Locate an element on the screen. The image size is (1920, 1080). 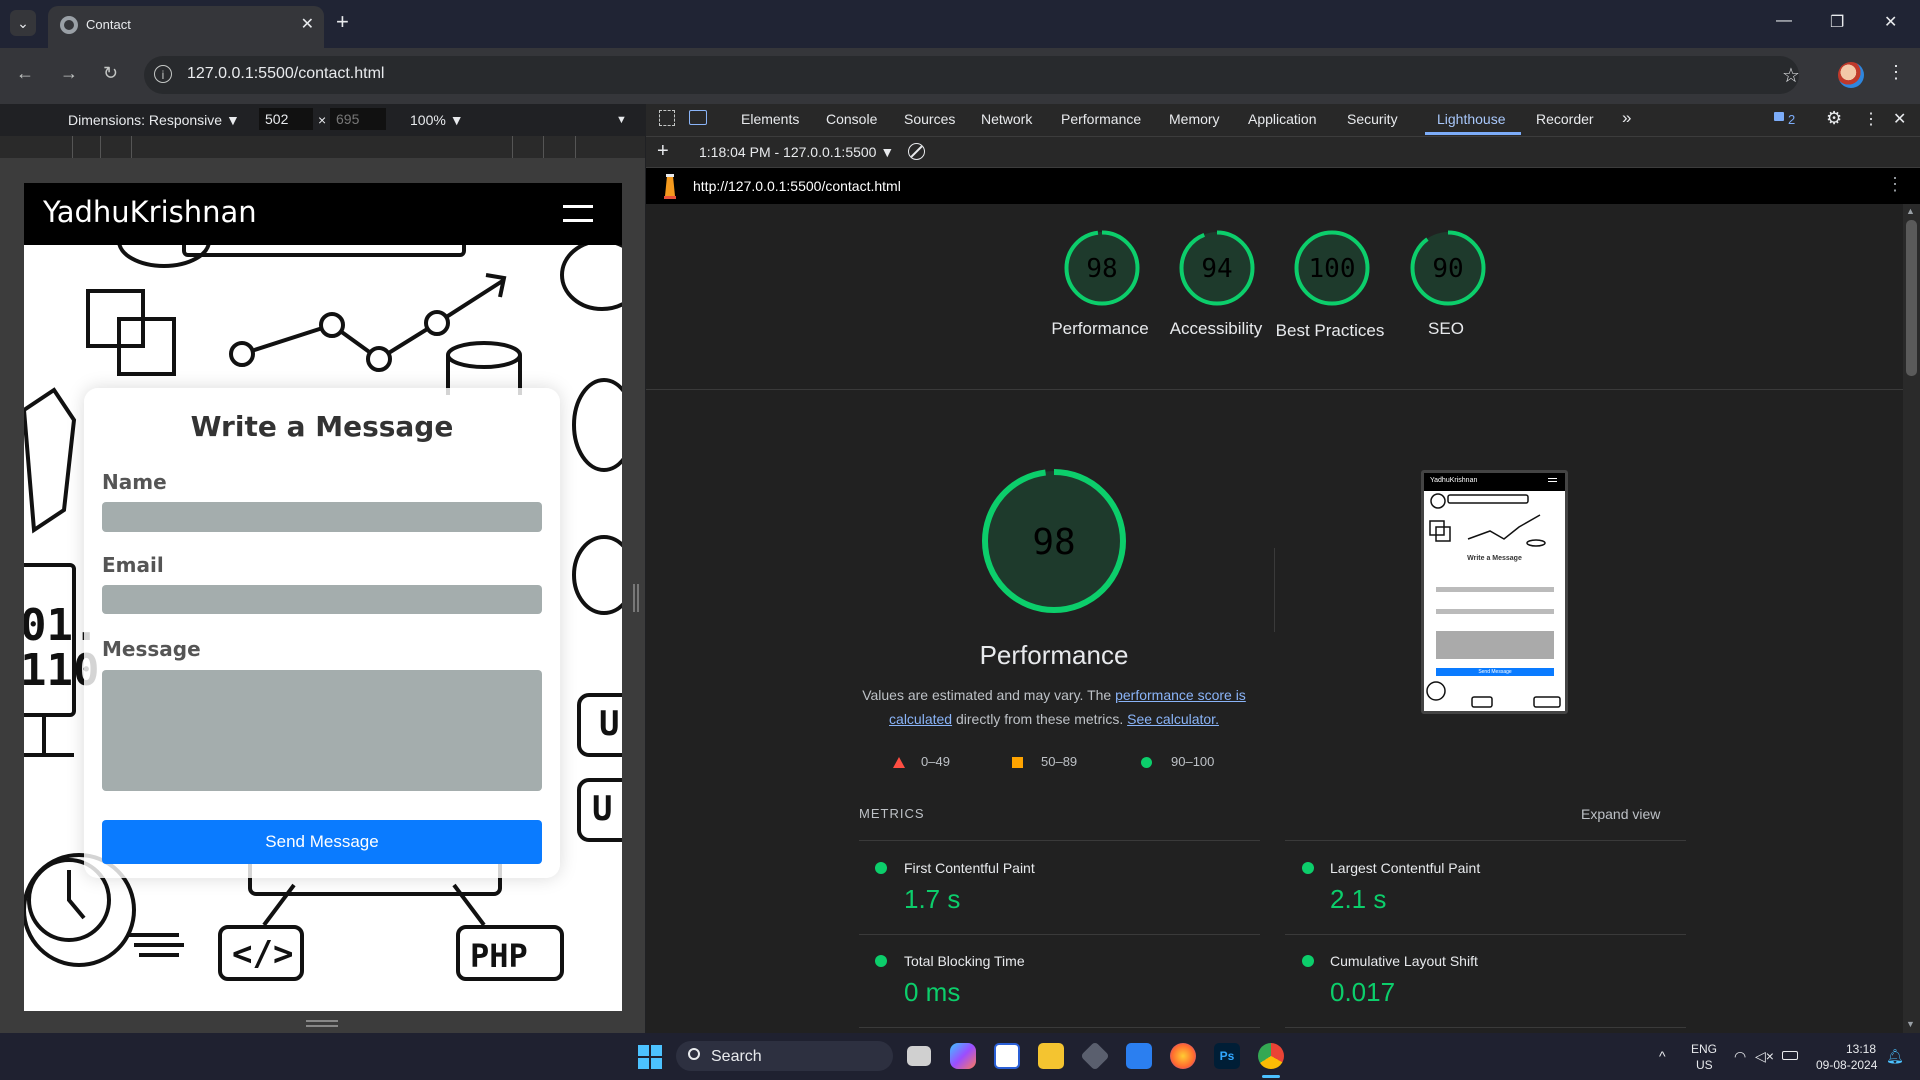
forward-arrow-icon: → is located at coordinates (69, 73).